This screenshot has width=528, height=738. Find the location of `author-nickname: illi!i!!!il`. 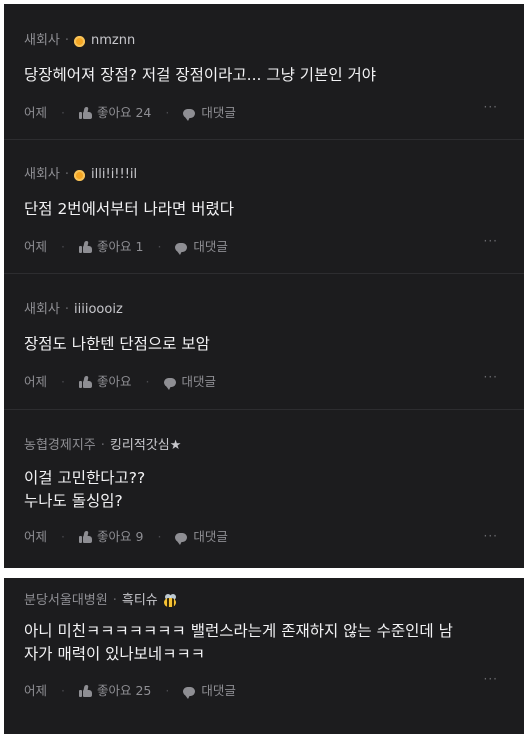

author-nickname: illi!i!!!il is located at coordinates (114, 175).